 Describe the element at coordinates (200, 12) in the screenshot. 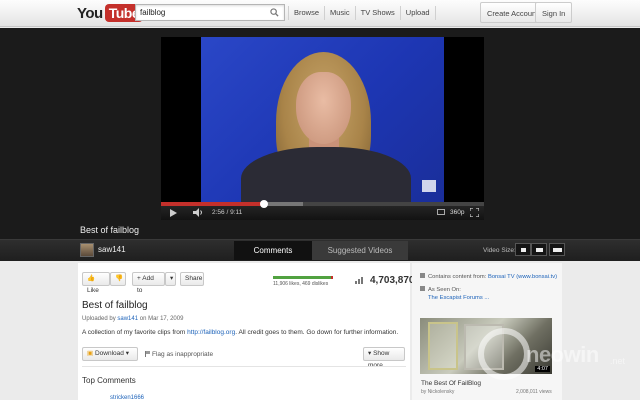

I see `search-input` at that location.